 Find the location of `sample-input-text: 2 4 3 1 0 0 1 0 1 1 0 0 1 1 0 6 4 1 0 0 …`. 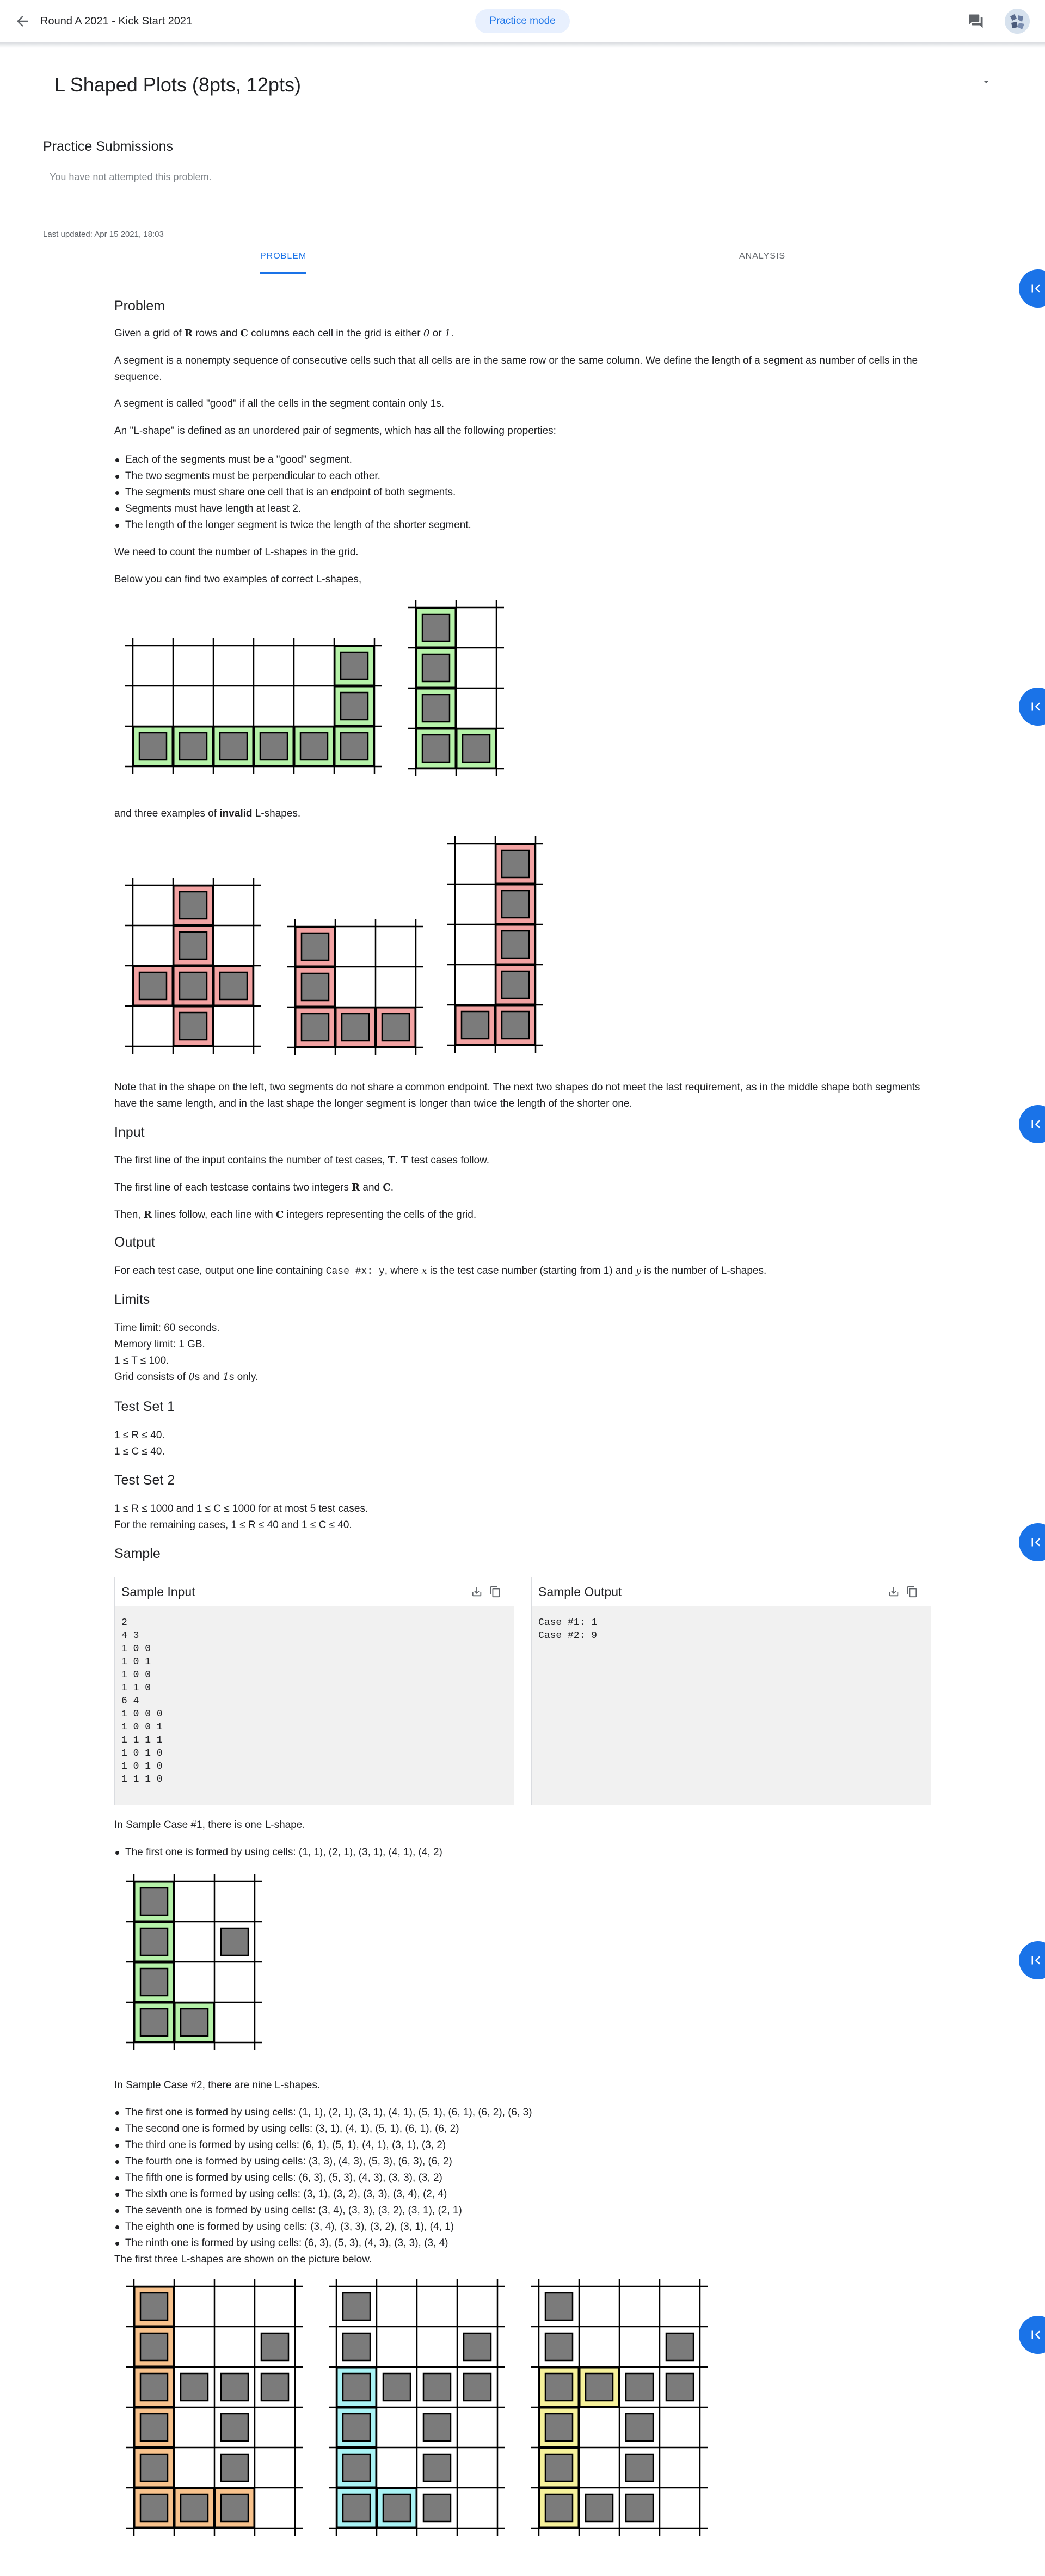

sample-input-text: 2 4 3 1 0 0 1 0 1 1 0 0 1 1 0 6 4 1 0 0 … is located at coordinates (142, 1701).